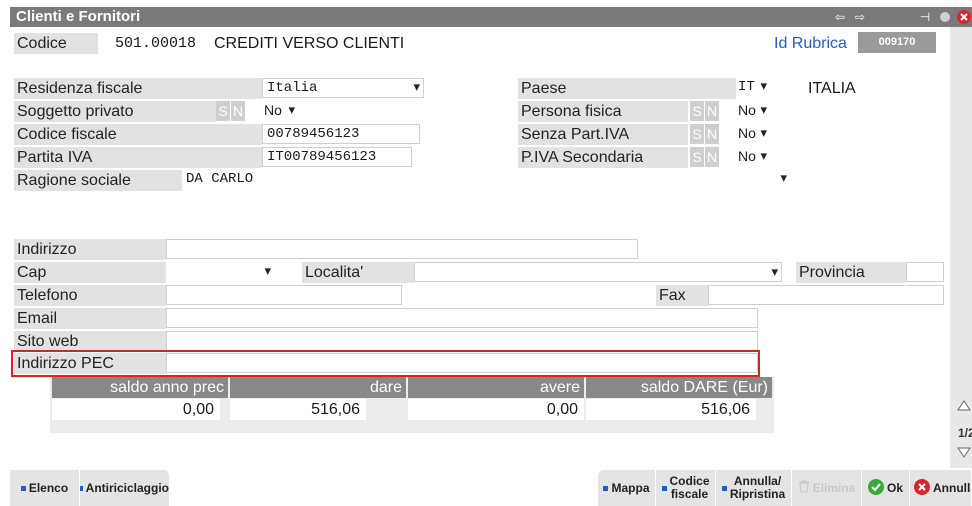  I want to click on persona-fisica-label: Persona fisica, so click(603, 111).